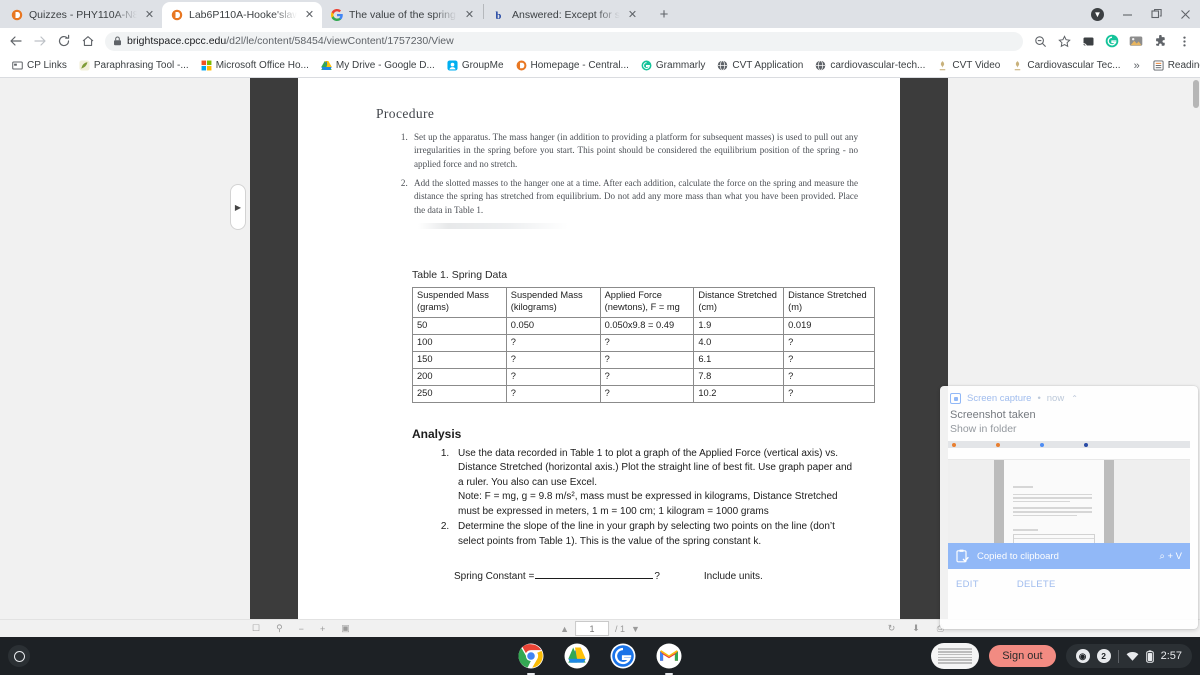 The width and height of the screenshot is (1200, 675). What do you see at coordinates (1069, 505) in the screenshot?
I see `notification-thumbnail: Copied to clipboard ⌕ + V` at bounding box center [1069, 505].